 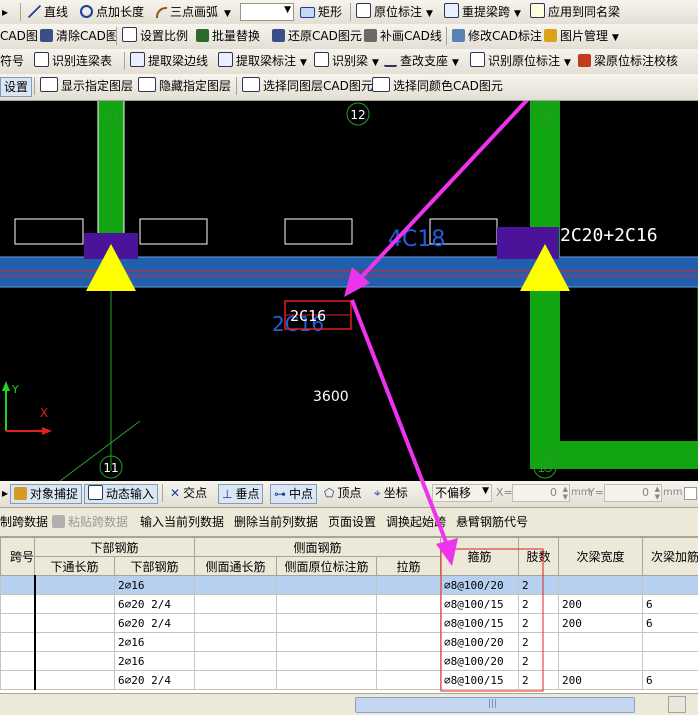 I want to click on re-extract-span-button: 重提梁跨▼, so click(x=482, y=12).